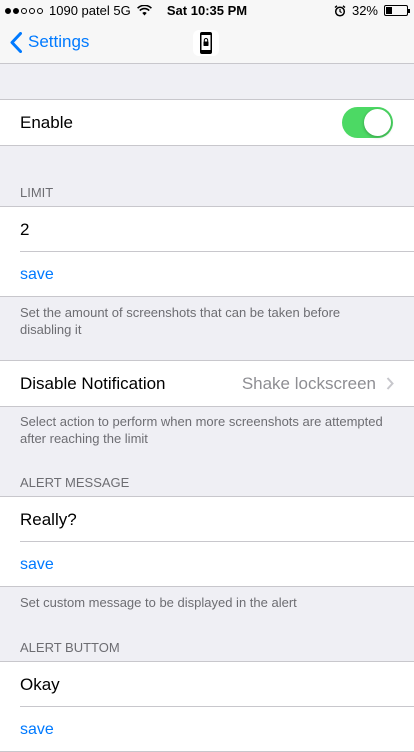 The image size is (414, 752). Describe the element at coordinates (37, 192) in the screenshot. I see `limit-header: LIMIT` at that location.